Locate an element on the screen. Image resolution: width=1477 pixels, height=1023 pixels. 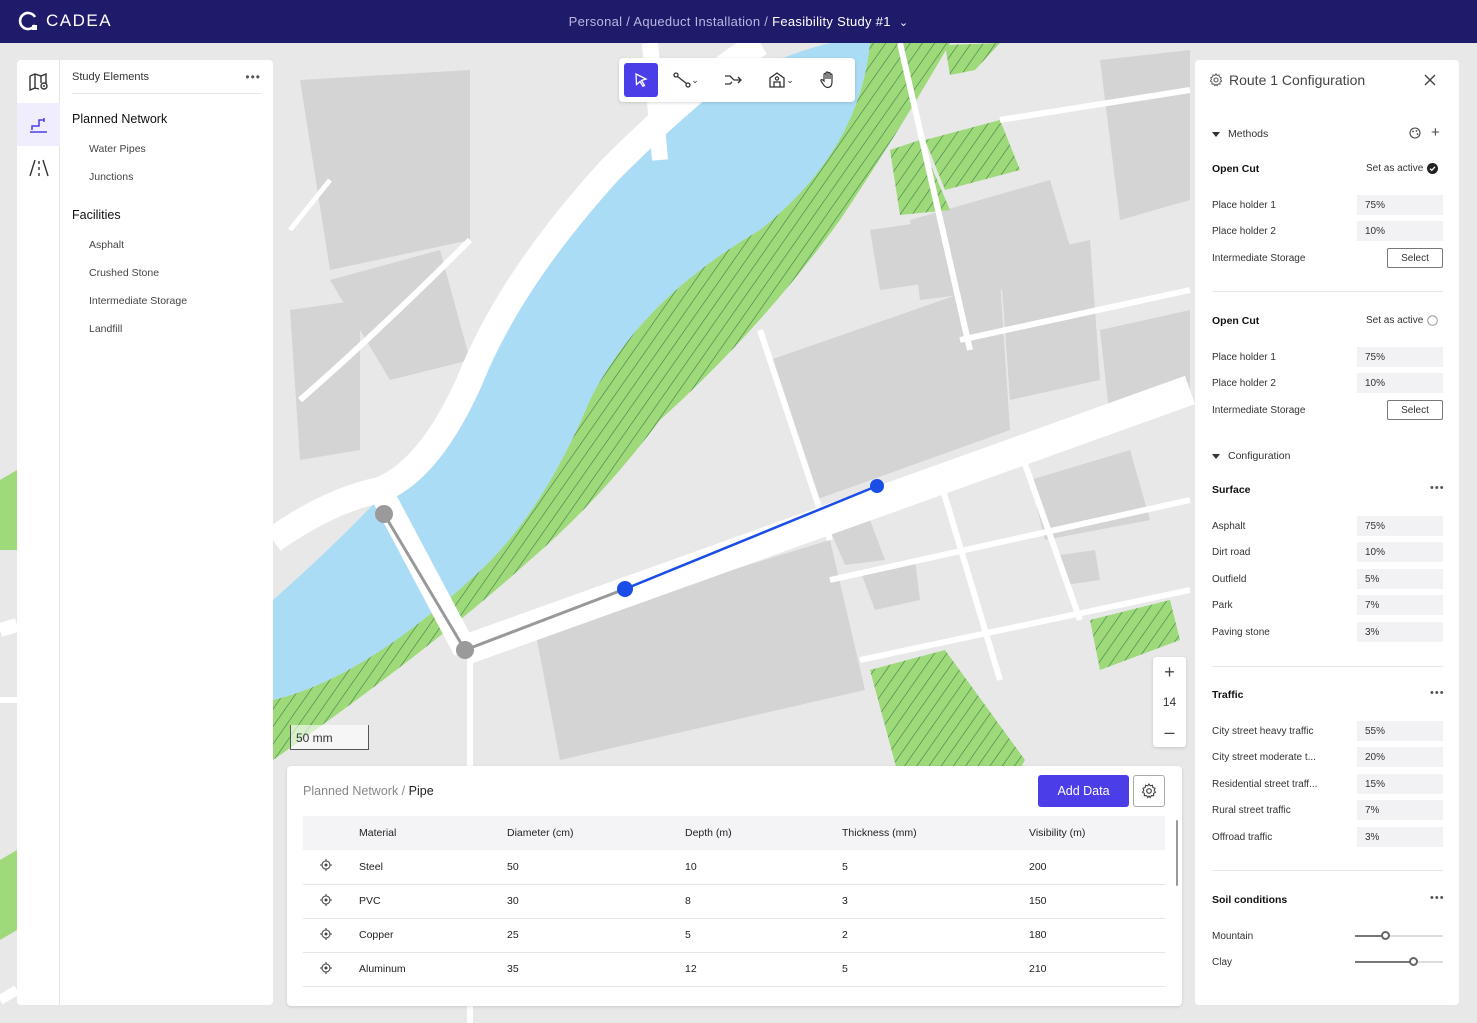
gear-icon is located at coordinates (1149, 791).